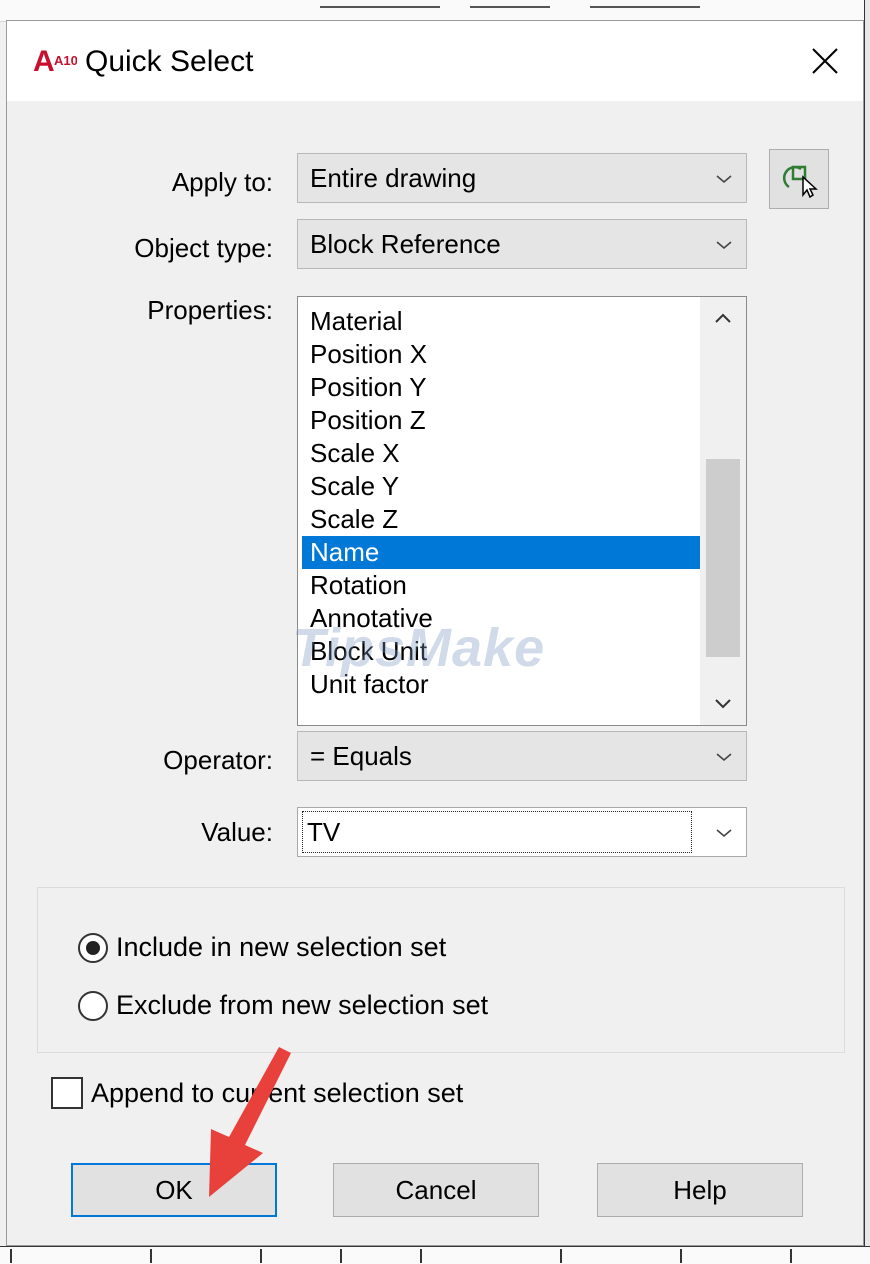  What do you see at coordinates (65, 60) in the screenshot?
I see `svg-text: A10` at bounding box center [65, 60].